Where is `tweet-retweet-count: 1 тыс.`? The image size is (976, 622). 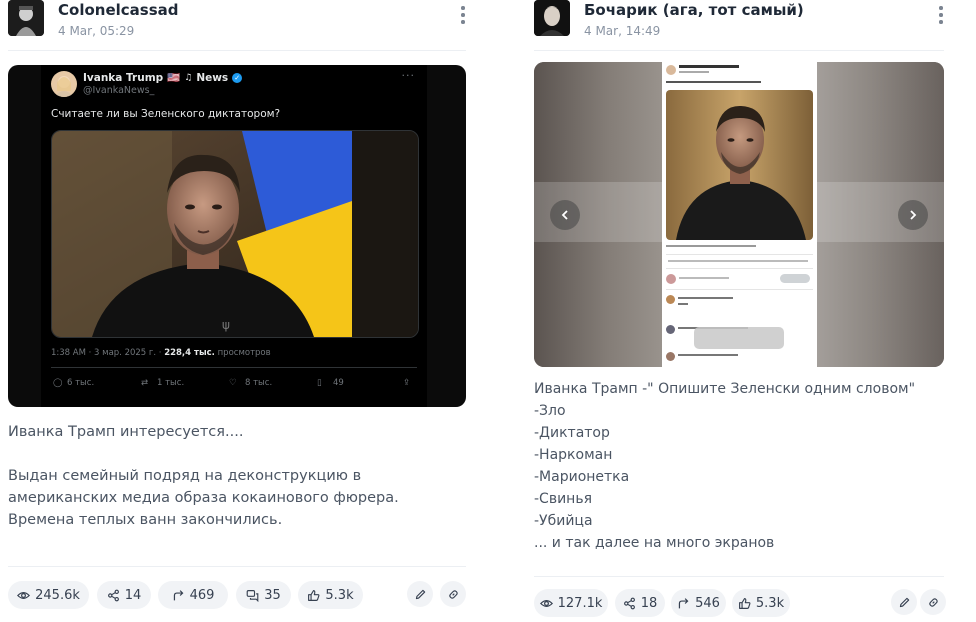 tweet-retweet-count: 1 тыс. is located at coordinates (171, 383).